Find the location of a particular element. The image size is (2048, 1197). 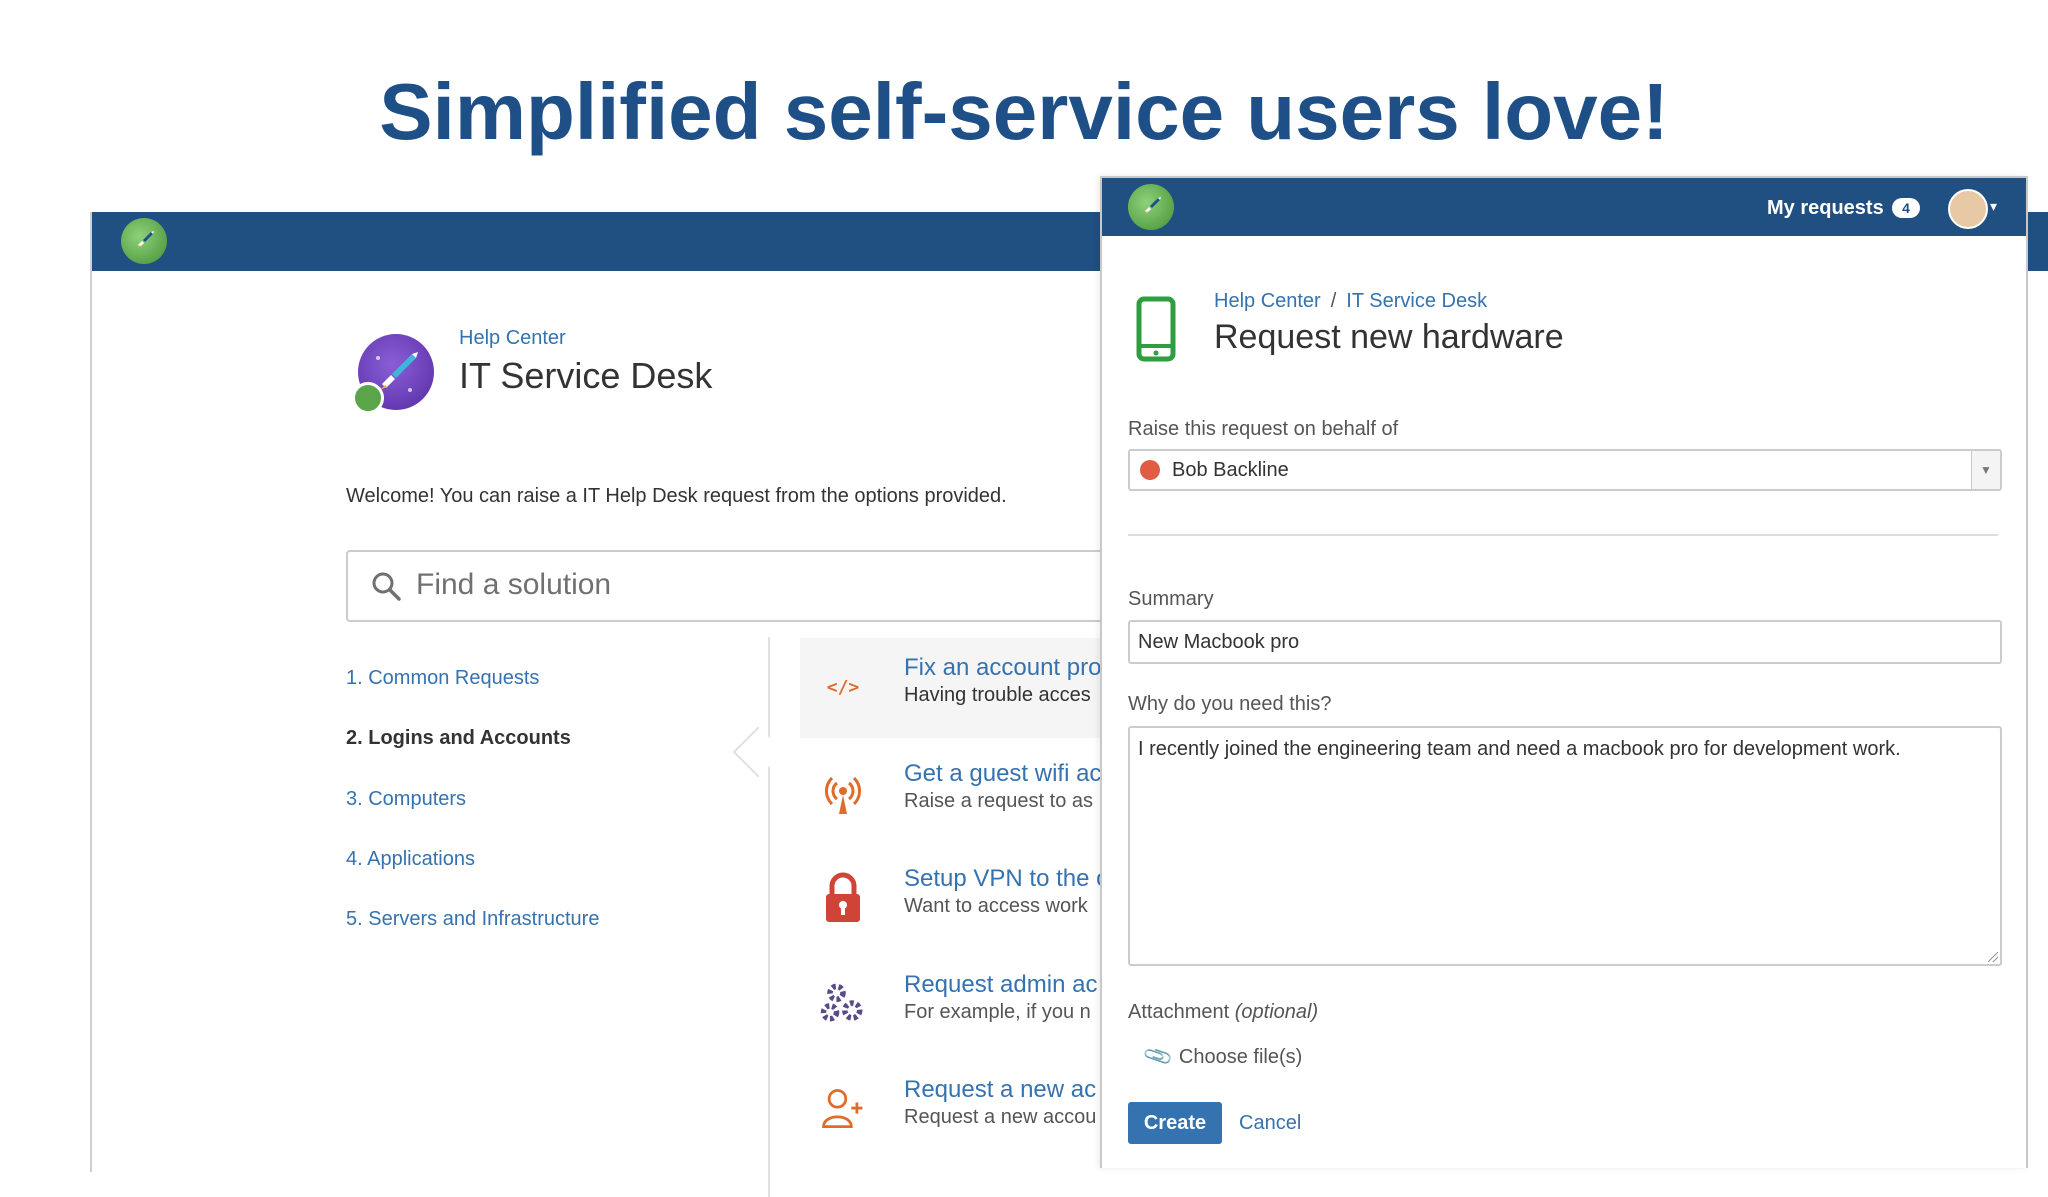

attachment-label: Attachment (optional) is located at coordinates (1223, 1012).